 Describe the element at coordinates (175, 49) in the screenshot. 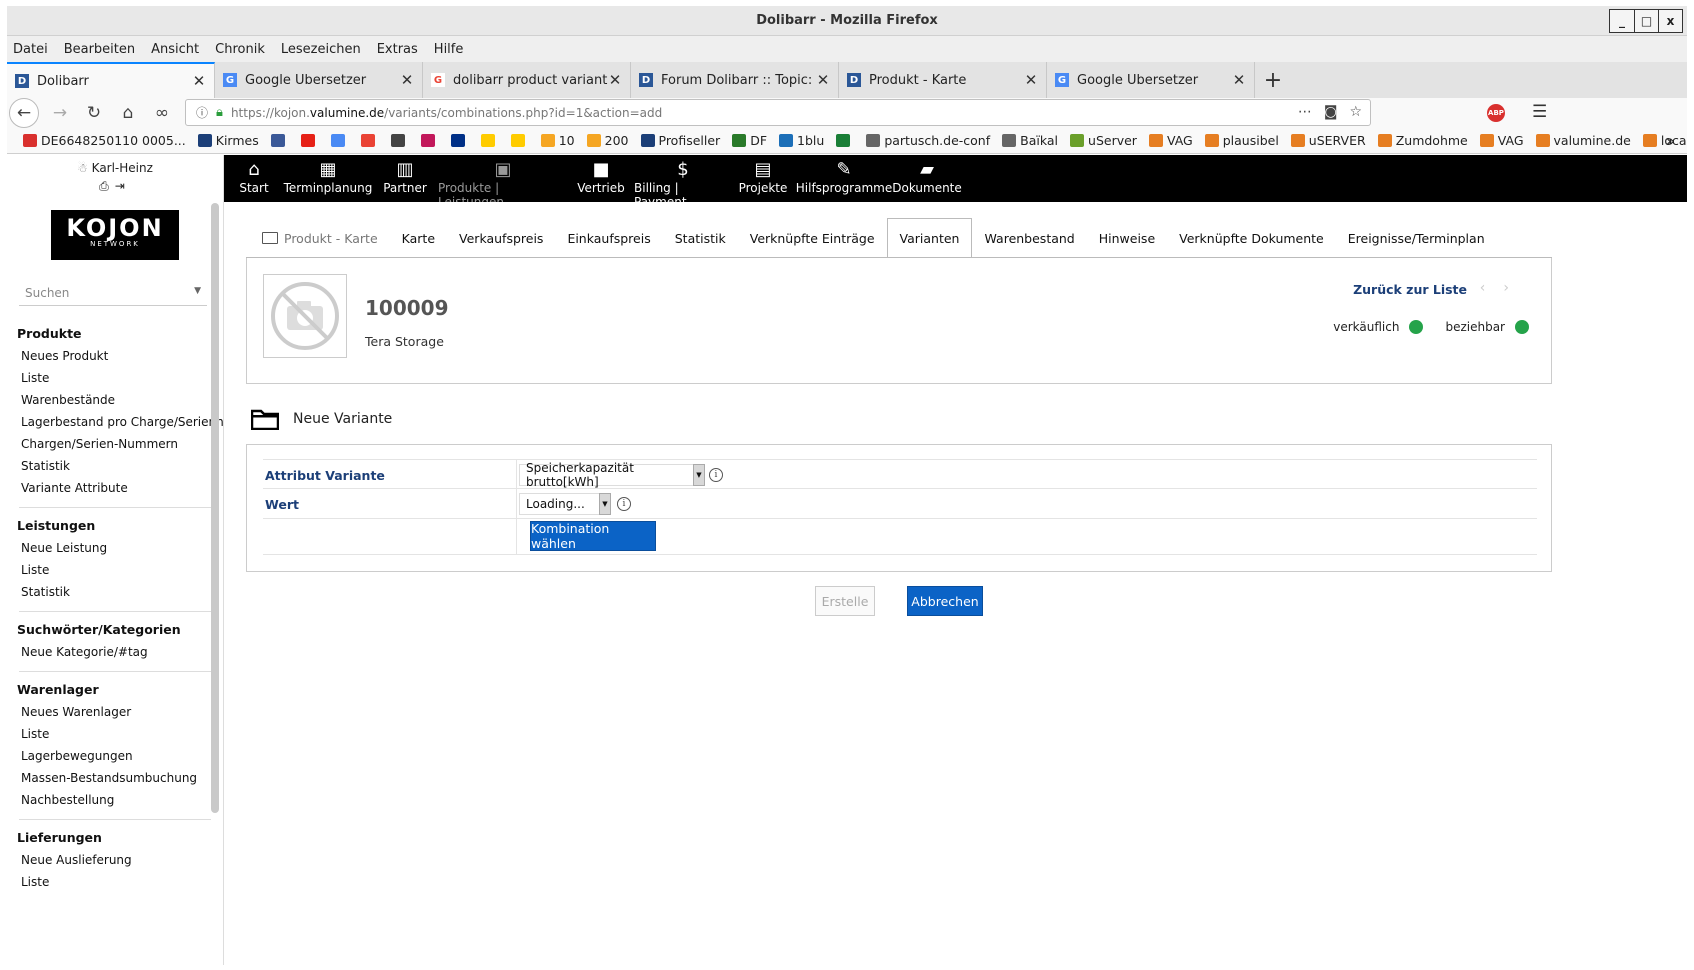

I see `menu-ansicht: Ansicht` at that location.